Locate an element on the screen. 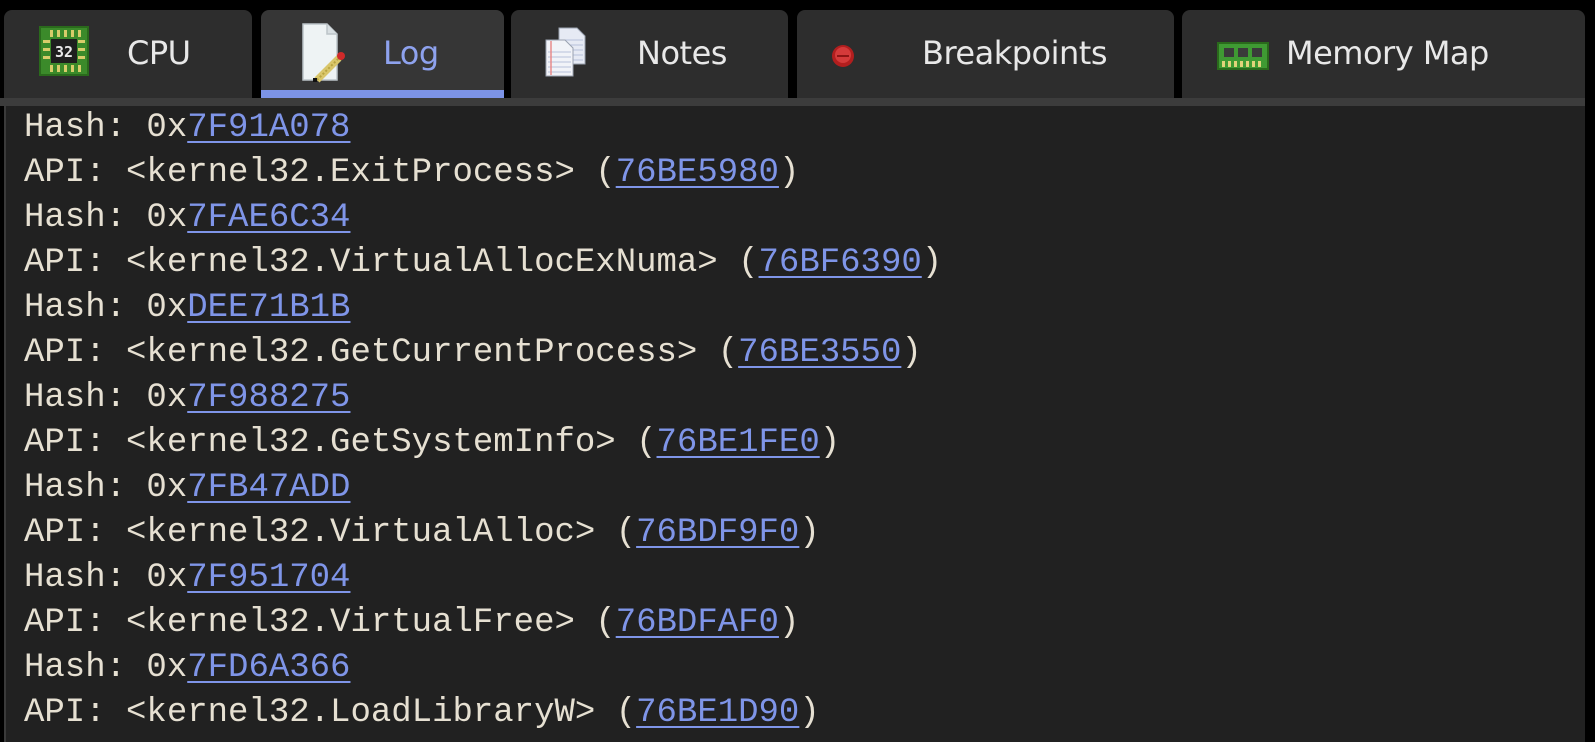 The image size is (1595, 742). log-line-prefix: API: <kernel32.GetCurrentProcess> ( is located at coordinates (381, 353).